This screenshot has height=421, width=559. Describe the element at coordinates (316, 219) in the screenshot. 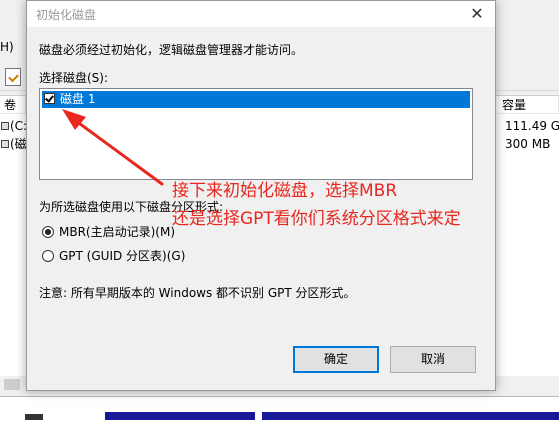

I see `annotation-text-line2: 还是选择GPT看你们系统分区格式来定` at that location.